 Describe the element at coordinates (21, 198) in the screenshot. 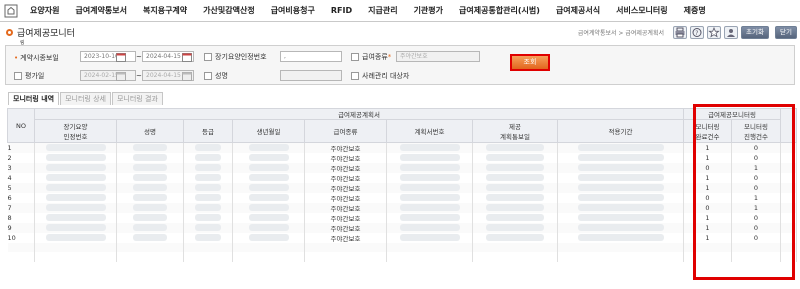

I see `row-no-cell: 6` at that location.